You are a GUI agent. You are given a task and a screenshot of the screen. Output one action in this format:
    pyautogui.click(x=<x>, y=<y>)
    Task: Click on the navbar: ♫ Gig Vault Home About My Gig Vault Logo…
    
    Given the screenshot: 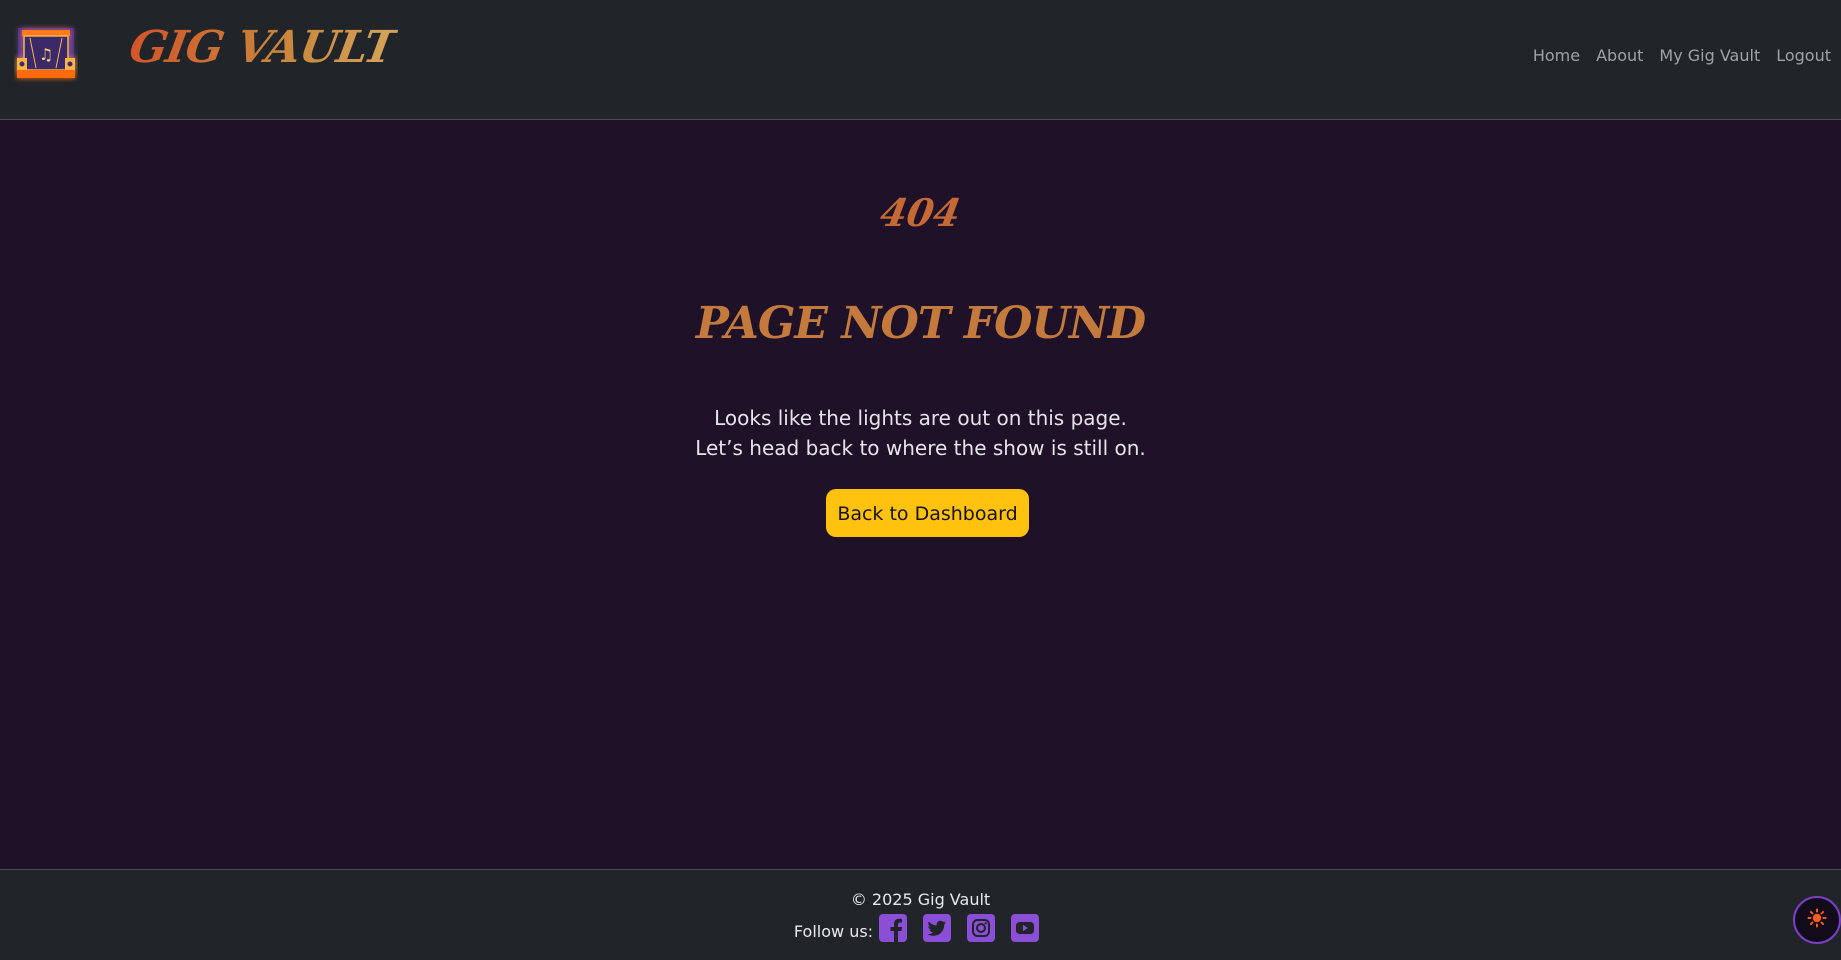 What is the action you would take?
    pyautogui.click(x=920, y=60)
    